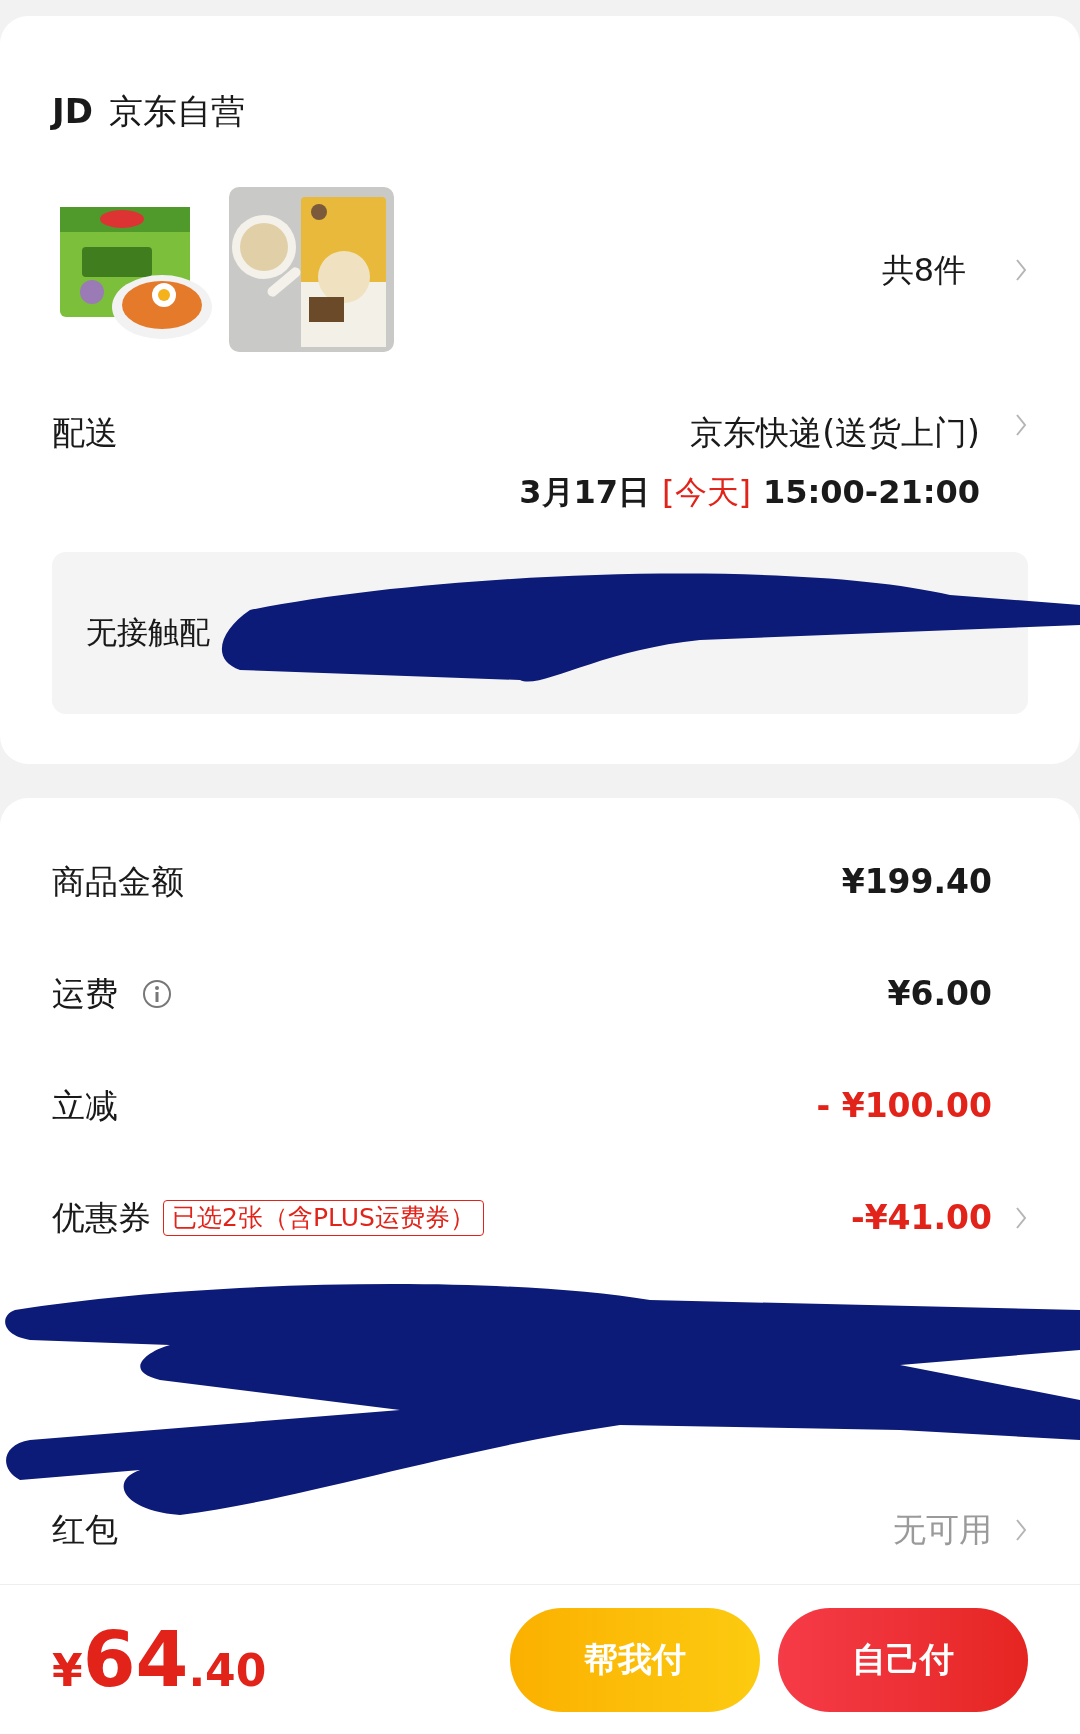  I want to click on fee-value: ¥6.00, so click(939, 993).